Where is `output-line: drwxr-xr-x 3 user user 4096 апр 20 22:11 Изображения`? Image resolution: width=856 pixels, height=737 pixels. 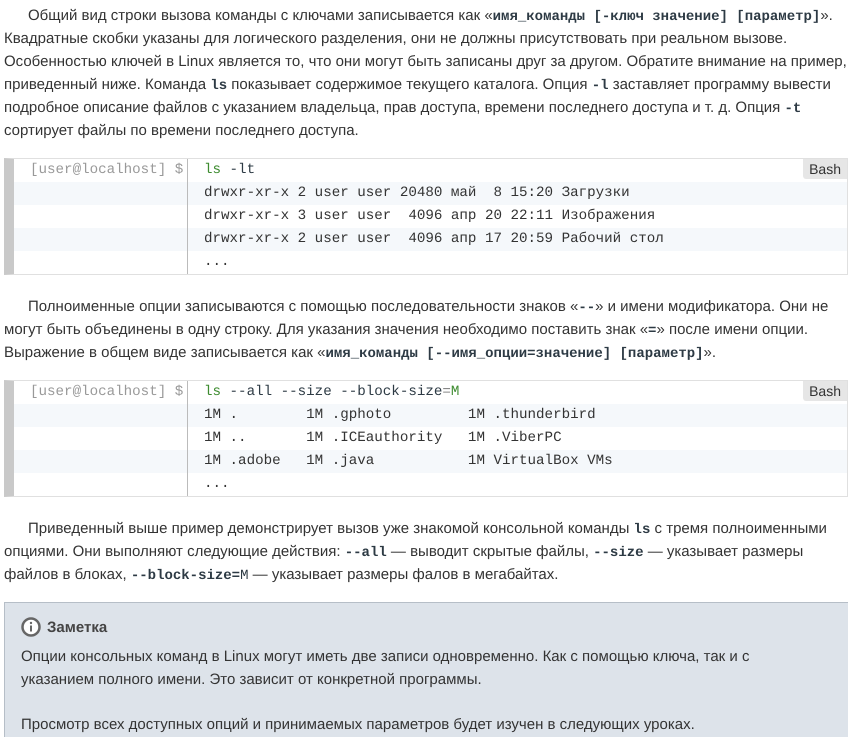
output-line: drwxr-xr-x 3 user user 4096 апр 20 22:11 Изображения is located at coordinates (430, 216).